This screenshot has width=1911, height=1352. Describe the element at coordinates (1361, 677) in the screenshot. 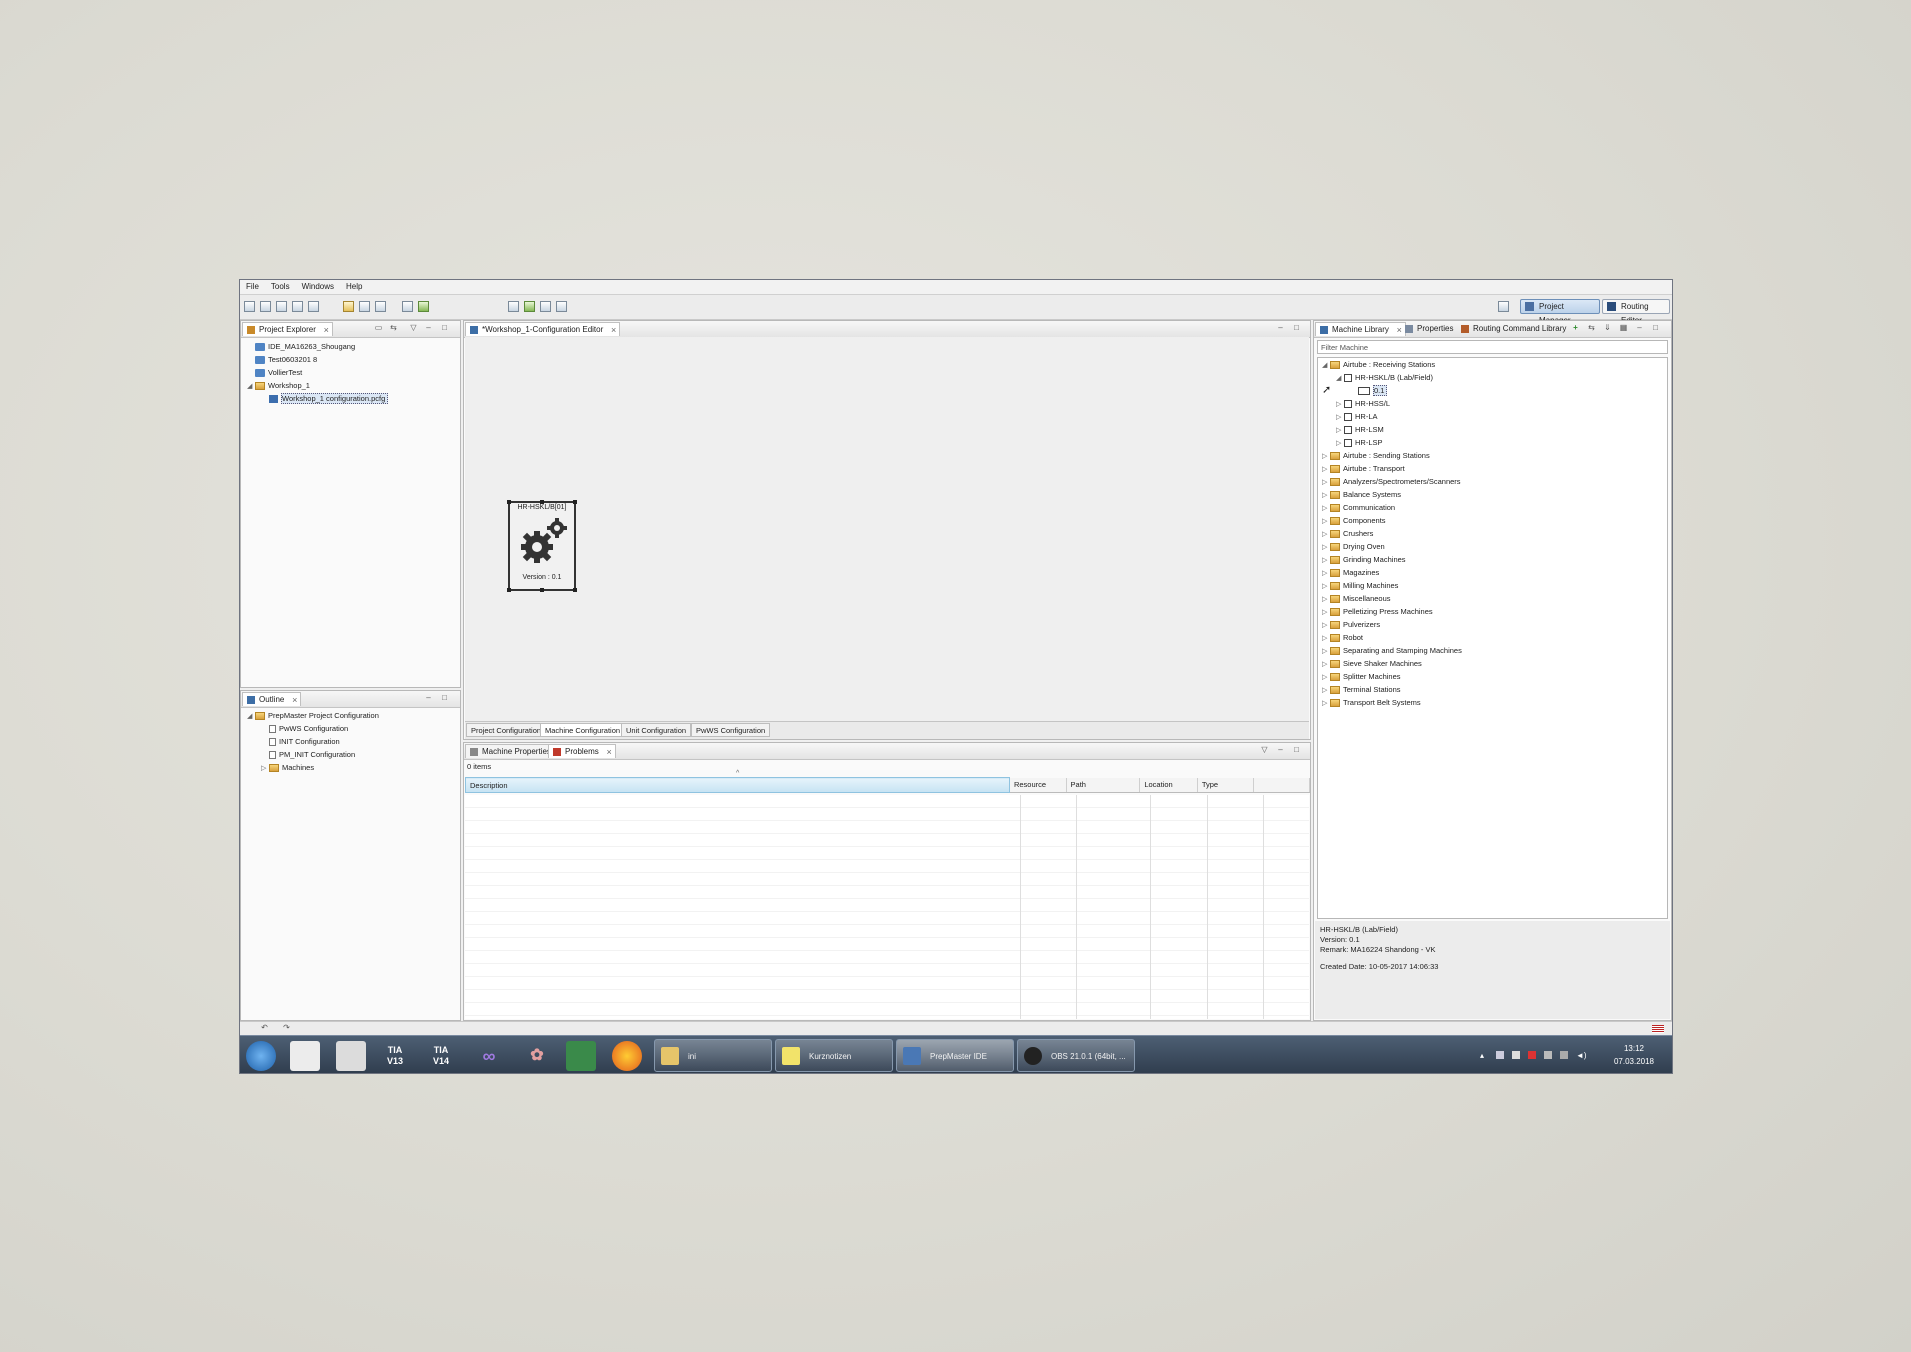

I see `tree-category: ▷ Splitter Machines` at that location.